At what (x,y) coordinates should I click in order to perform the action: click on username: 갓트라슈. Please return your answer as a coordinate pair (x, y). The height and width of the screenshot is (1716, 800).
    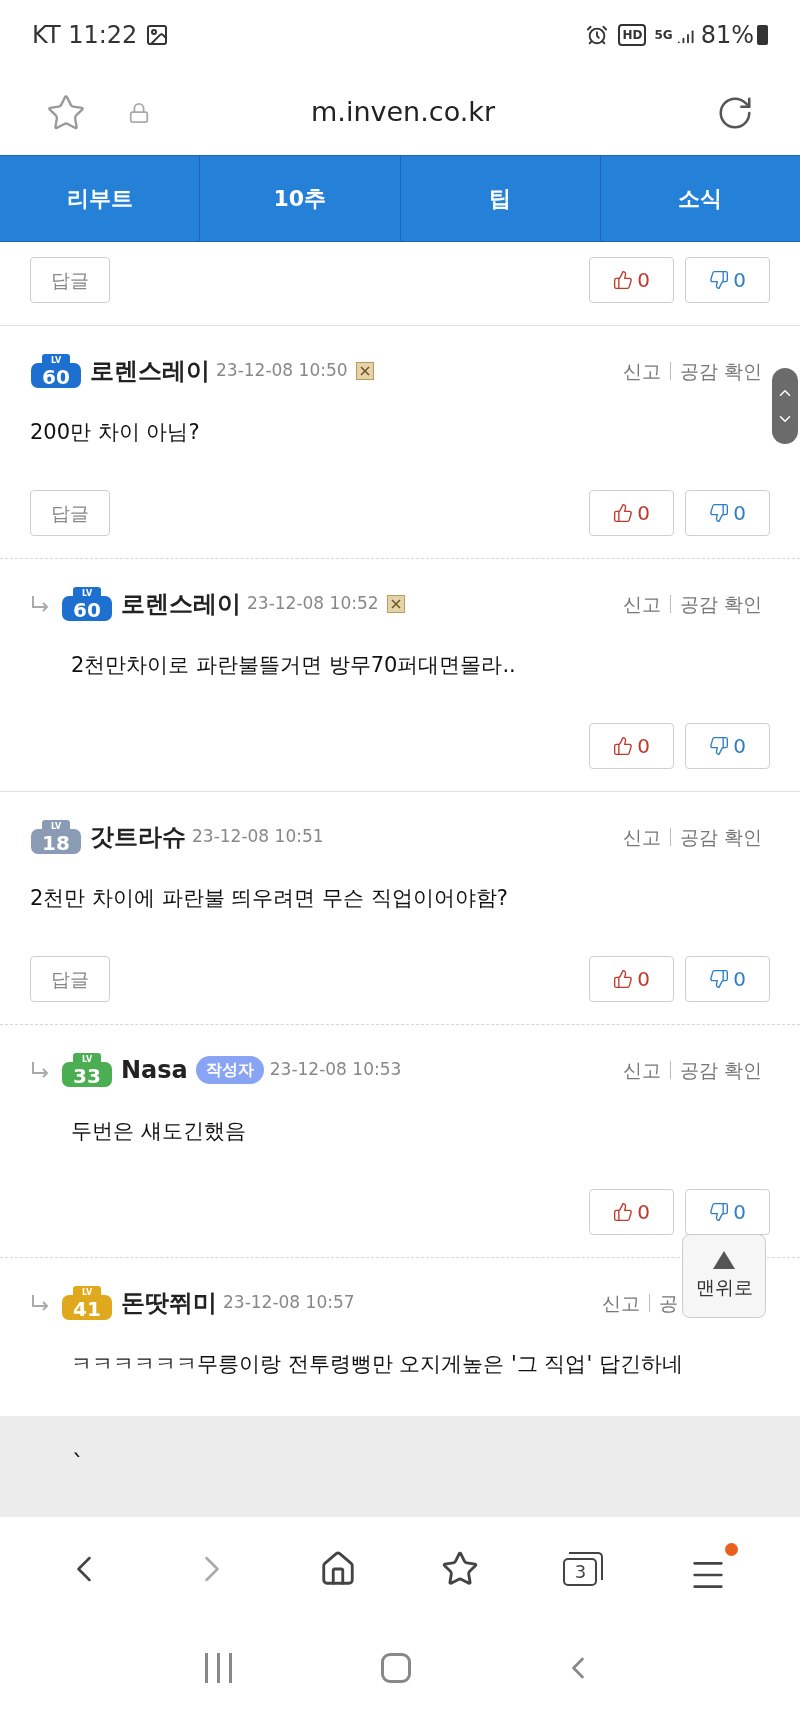
    Looking at the image, I should click on (138, 837).